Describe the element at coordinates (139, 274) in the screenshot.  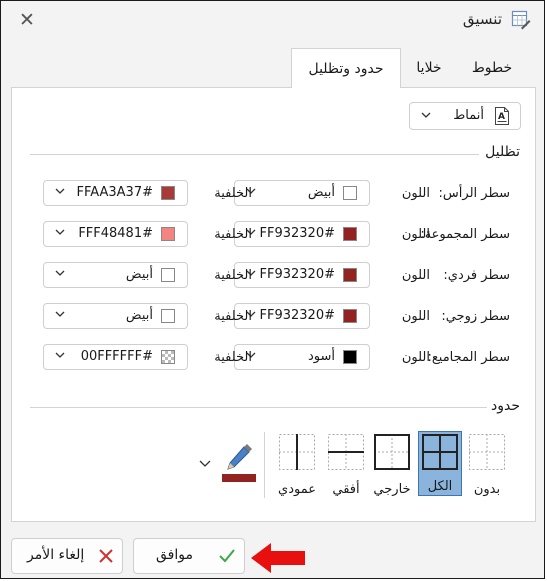
I see `odd-background-value: أبيض` at that location.